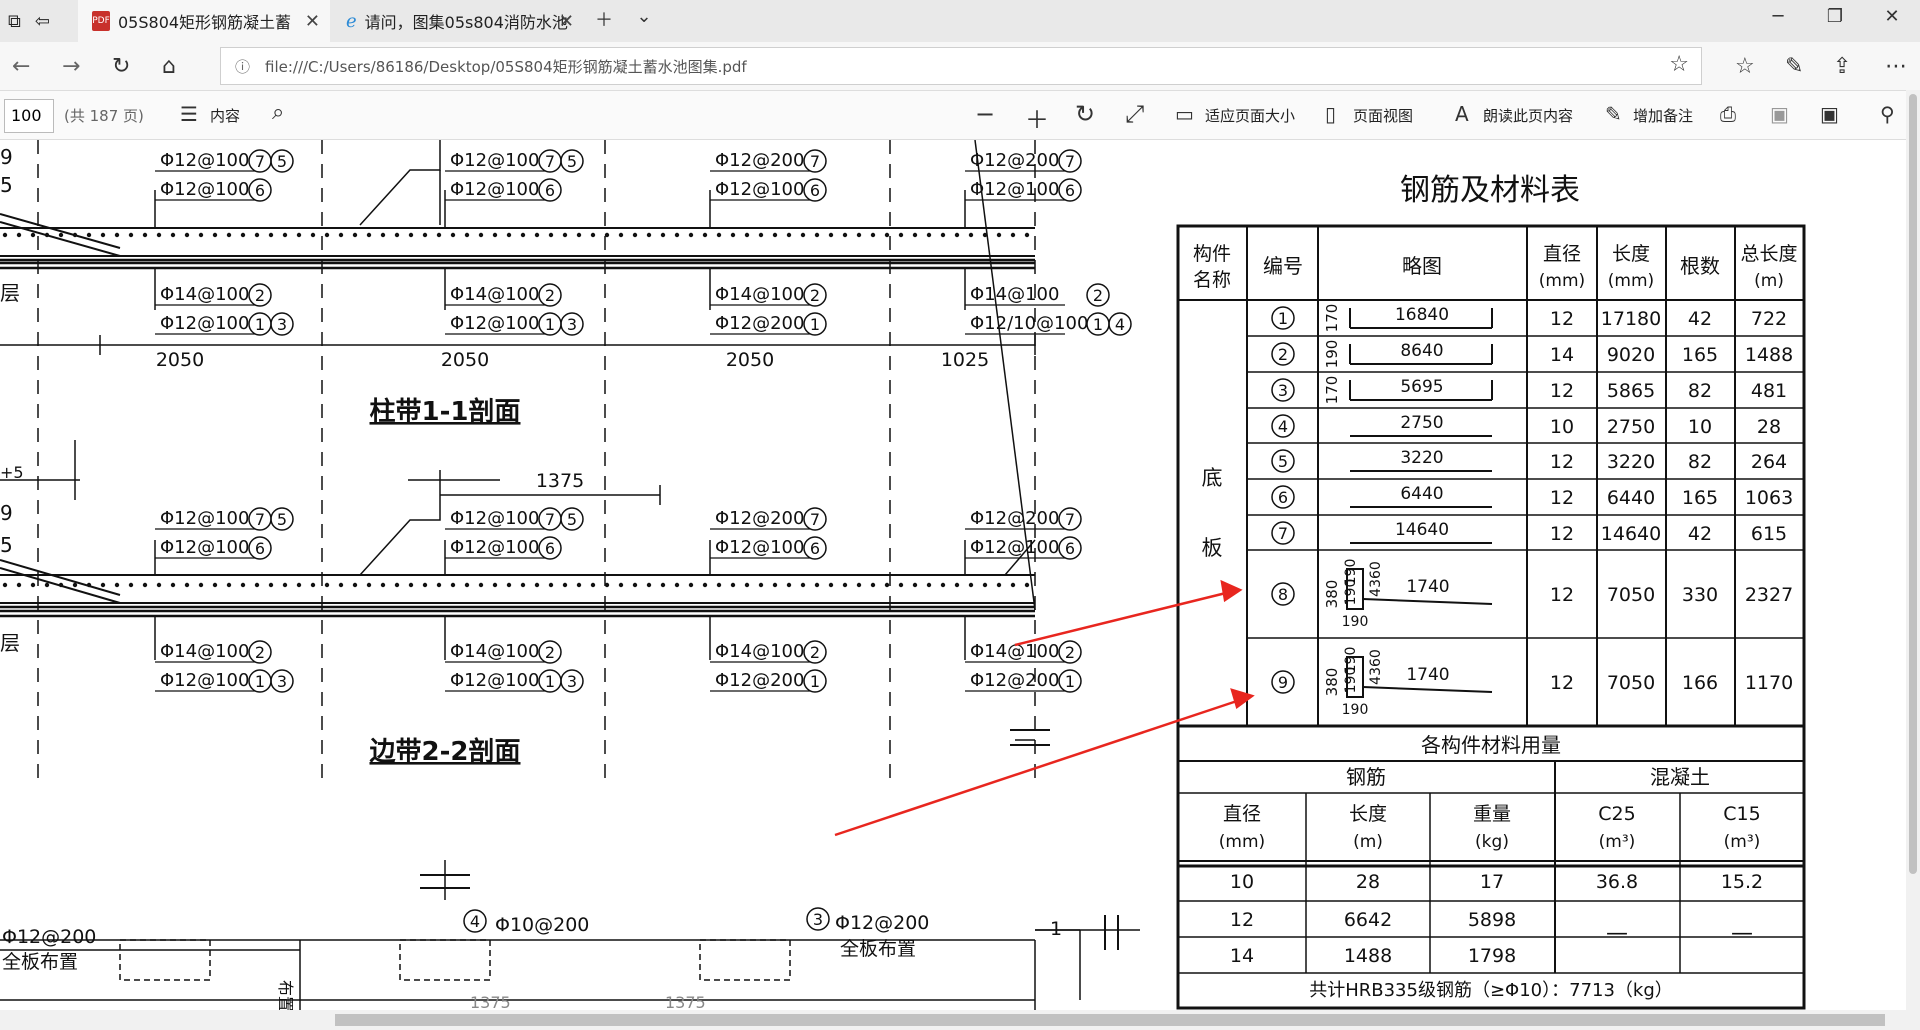  I want to click on table-cell: 36.8, so click(1617, 882).